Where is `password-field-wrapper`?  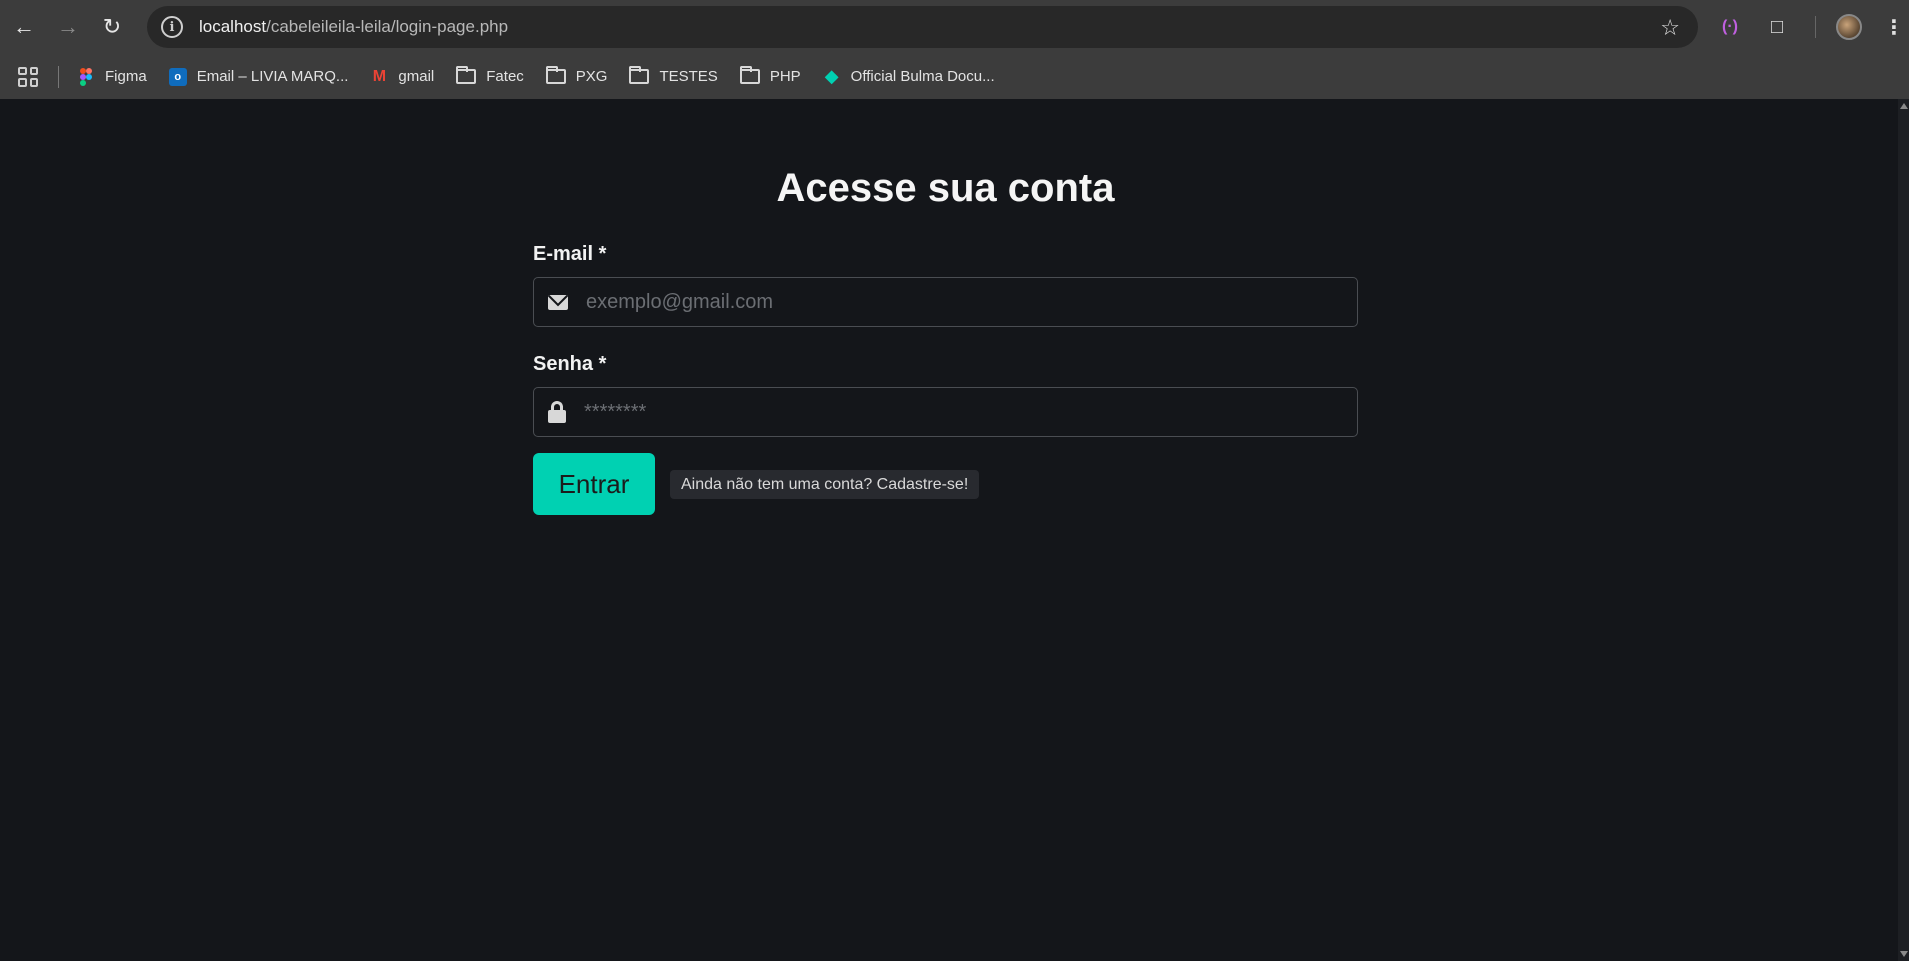 password-field-wrapper is located at coordinates (945, 412).